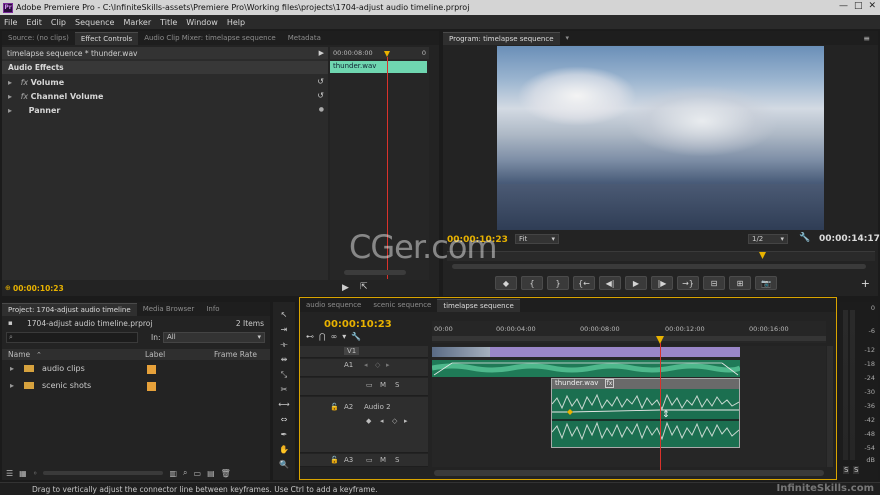  I want to click on timeline-timecode: 00:00:10:23, so click(358, 324).